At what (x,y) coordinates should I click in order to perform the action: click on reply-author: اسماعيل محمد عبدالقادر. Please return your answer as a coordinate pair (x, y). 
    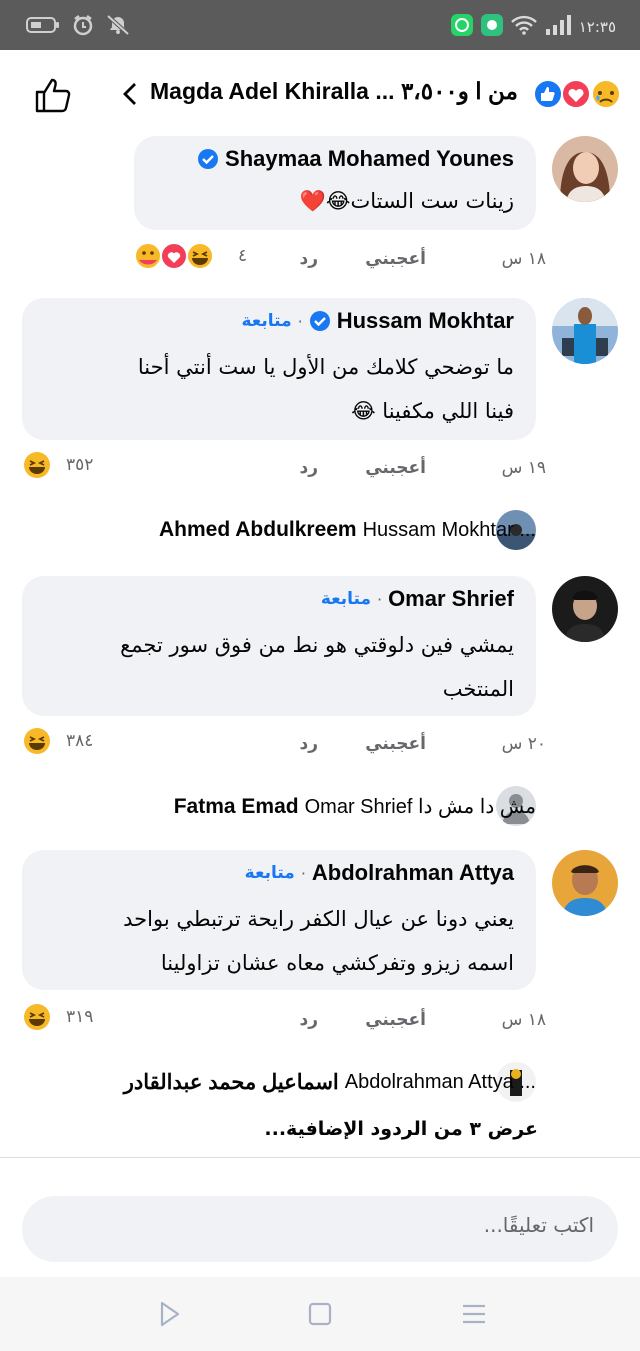
    Looking at the image, I should click on (231, 1082).